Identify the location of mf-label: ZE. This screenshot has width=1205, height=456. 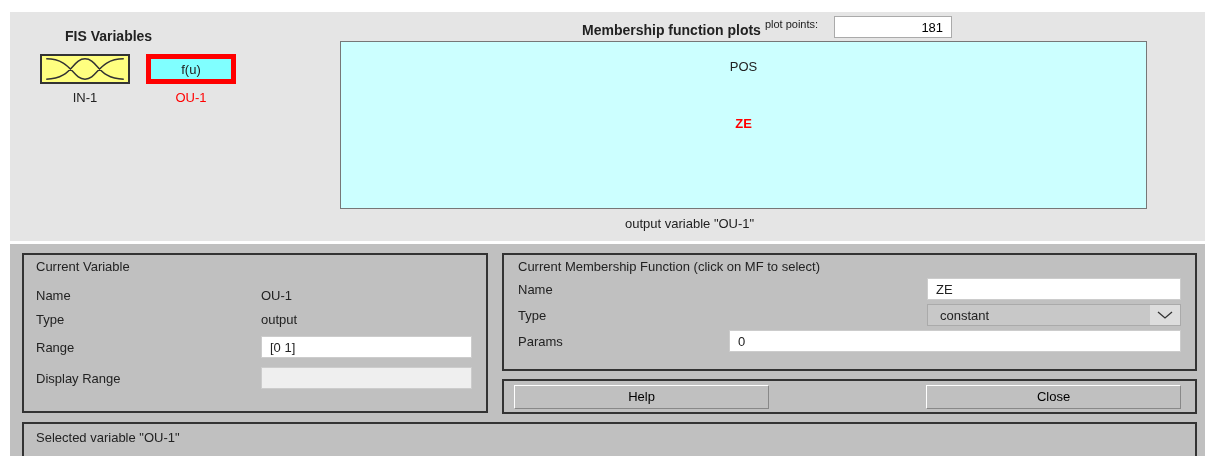
(743, 123).